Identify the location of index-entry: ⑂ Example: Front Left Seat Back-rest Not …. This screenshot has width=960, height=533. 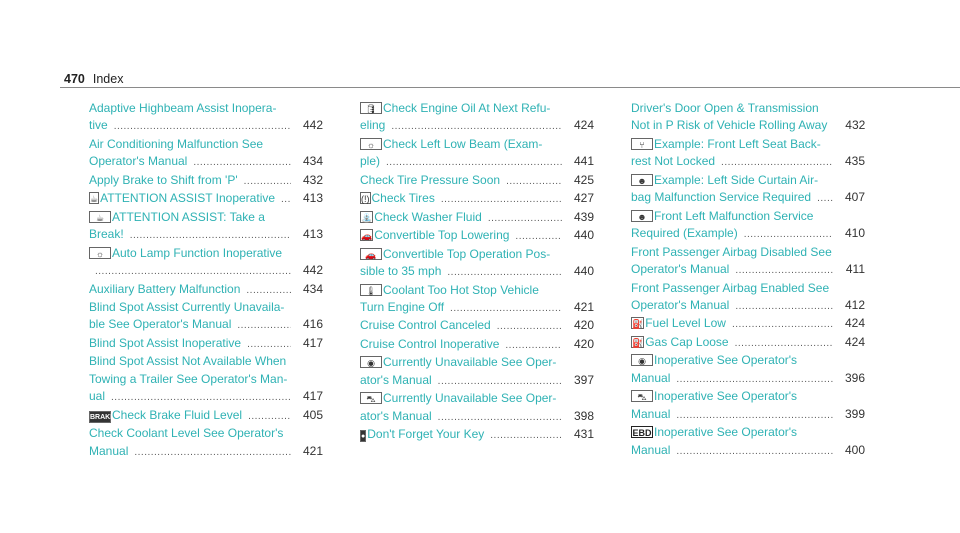
(748, 154).